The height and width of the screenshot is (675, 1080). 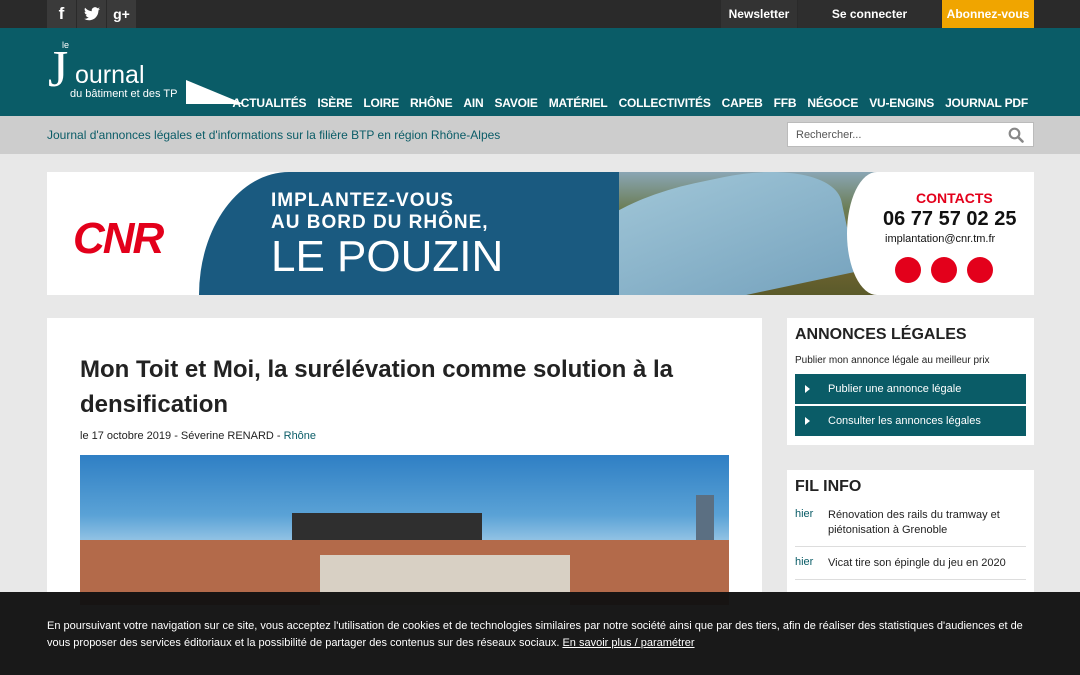 What do you see at coordinates (742, 103) in the screenshot?
I see `nav-item-capeb: CAPEB` at bounding box center [742, 103].